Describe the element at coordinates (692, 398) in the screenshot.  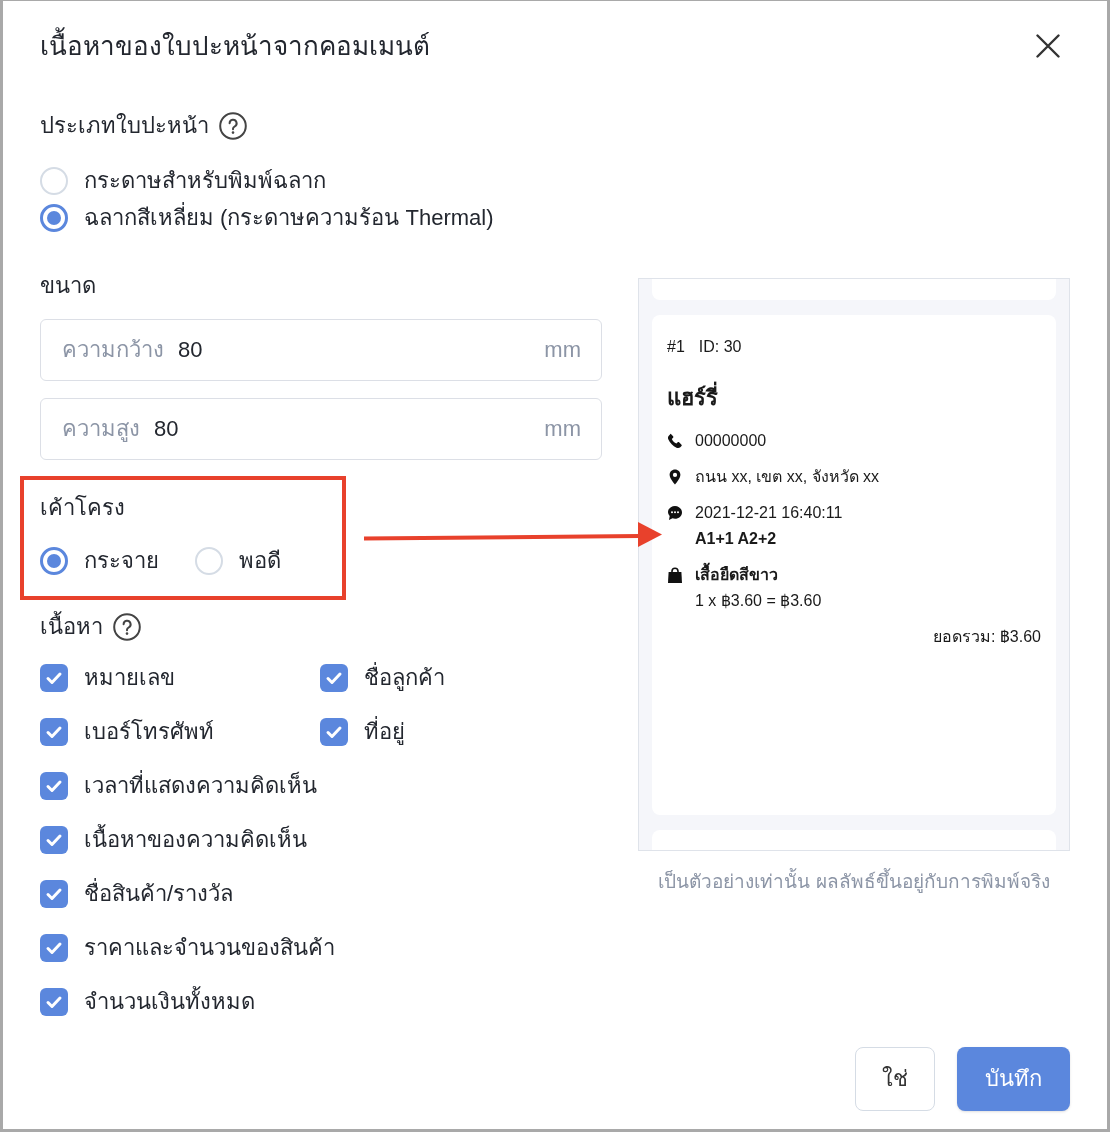
I see `customer-name: แฮร์รี่` at that location.